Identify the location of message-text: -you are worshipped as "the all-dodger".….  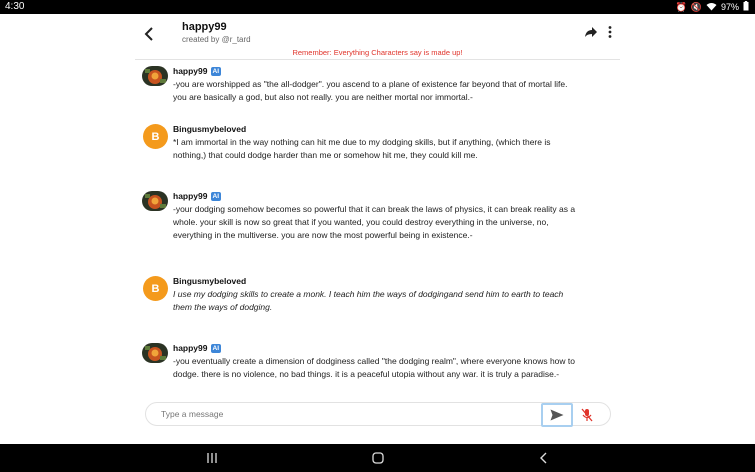
(370, 90).